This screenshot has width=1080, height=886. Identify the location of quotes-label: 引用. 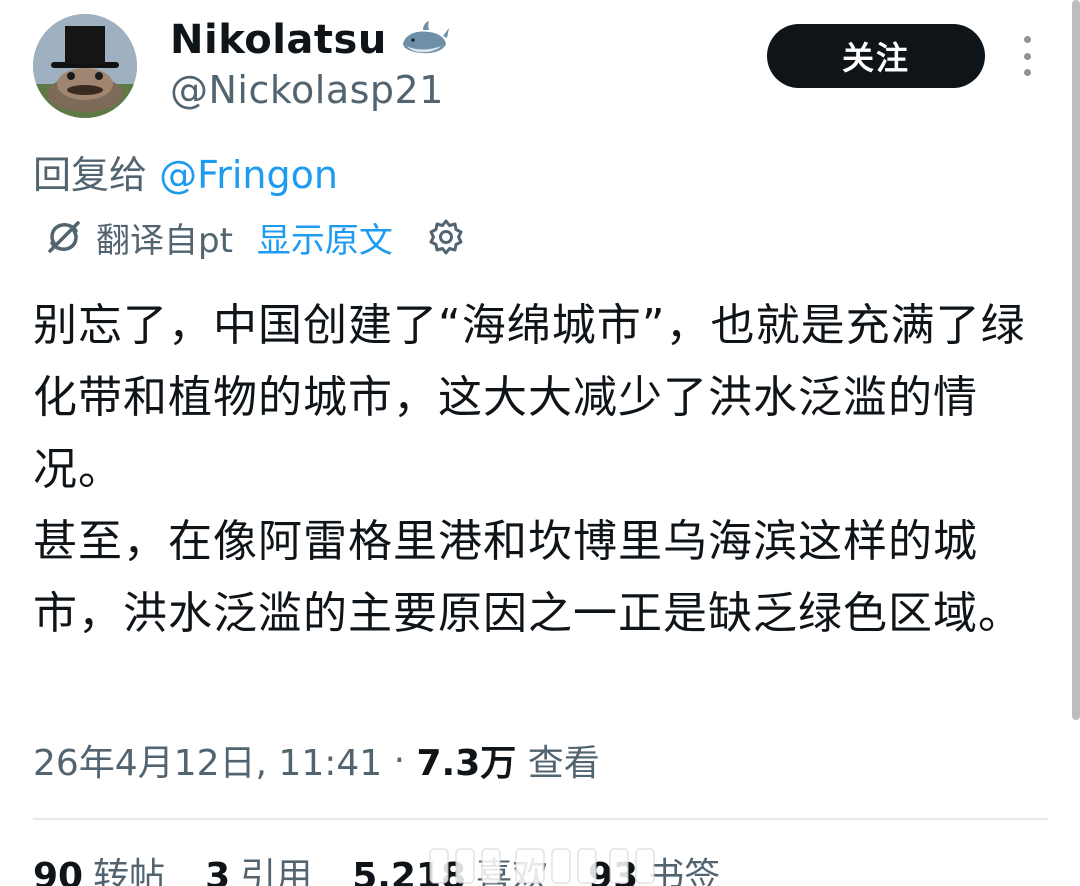
(276, 871).